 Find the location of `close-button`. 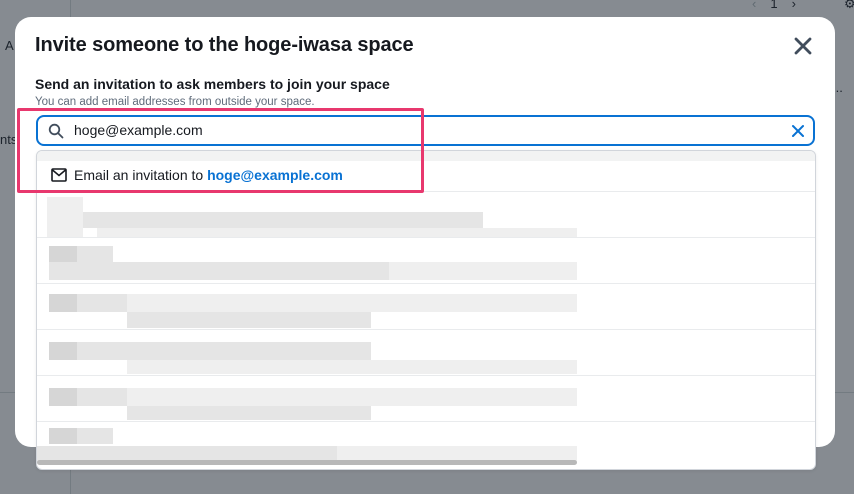

close-button is located at coordinates (803, 46).